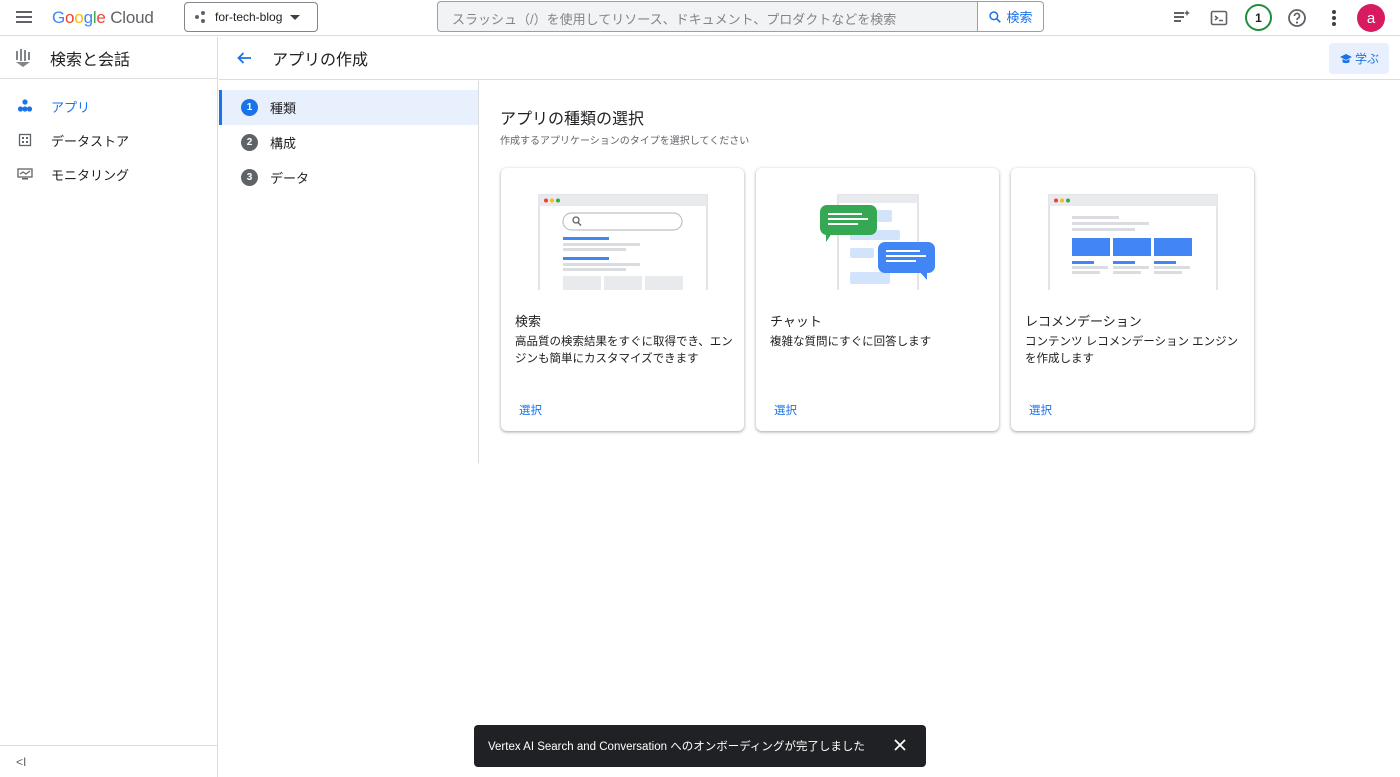 This screenshot has width=1400, height=777. I want to click on apps-icon, so click(25, 106).